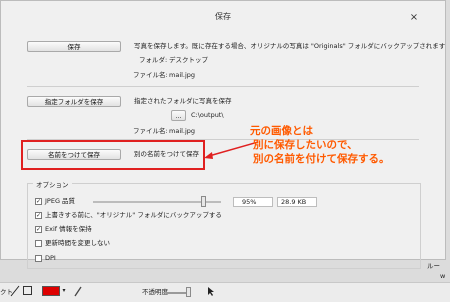  Describe the element at coordinates (207, 115) in the screenshot. I see `output-path: C:\output\` at that location.